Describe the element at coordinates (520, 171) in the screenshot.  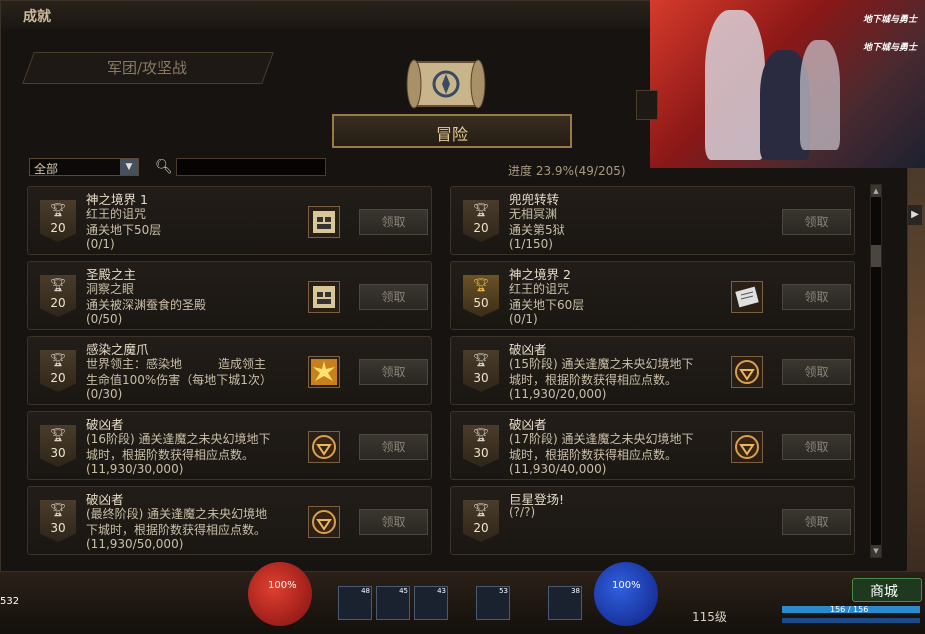
I see `progress-label: 进度` at that location.